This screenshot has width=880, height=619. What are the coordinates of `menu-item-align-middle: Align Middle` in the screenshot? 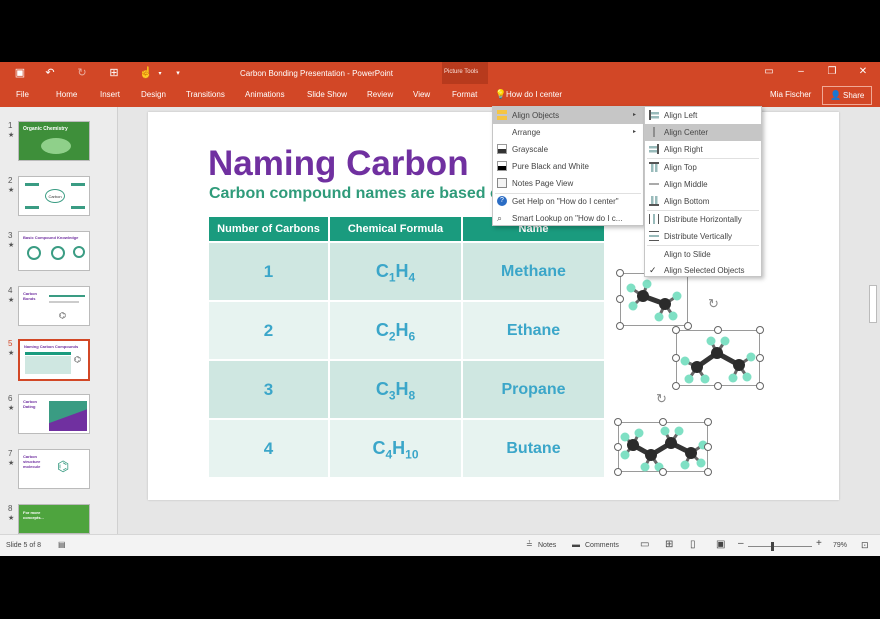 It's located at (703, 184).